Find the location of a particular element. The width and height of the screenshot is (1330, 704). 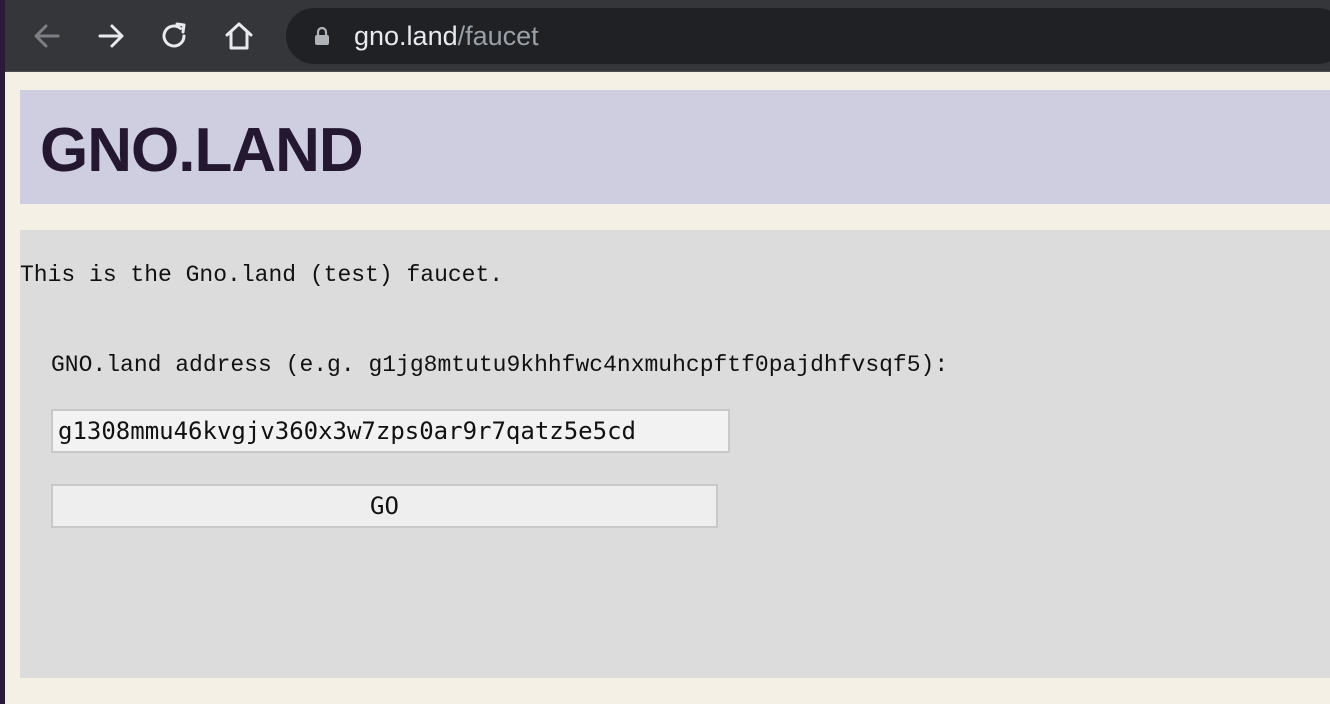

window-edge is located at coordinates (2, 352).